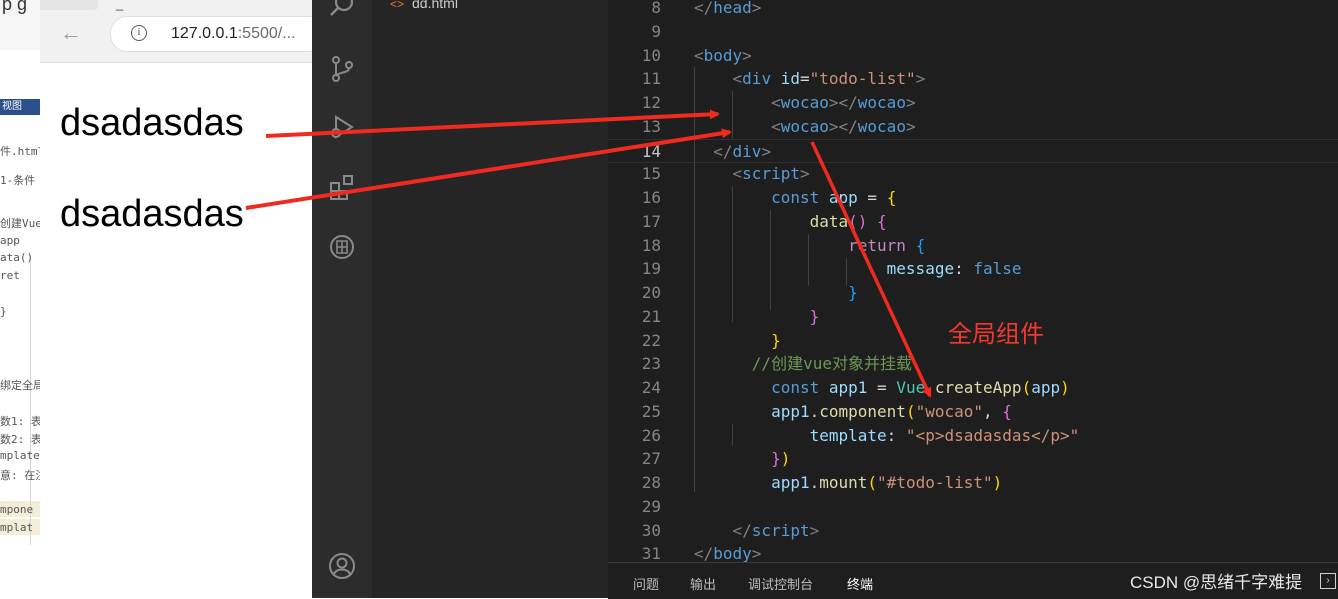 This screenshot has width=1338, height=599. What do you see at coordinates (342, 10) in the screenshot?
I see `search-icon` at bounding box center [342, 10].